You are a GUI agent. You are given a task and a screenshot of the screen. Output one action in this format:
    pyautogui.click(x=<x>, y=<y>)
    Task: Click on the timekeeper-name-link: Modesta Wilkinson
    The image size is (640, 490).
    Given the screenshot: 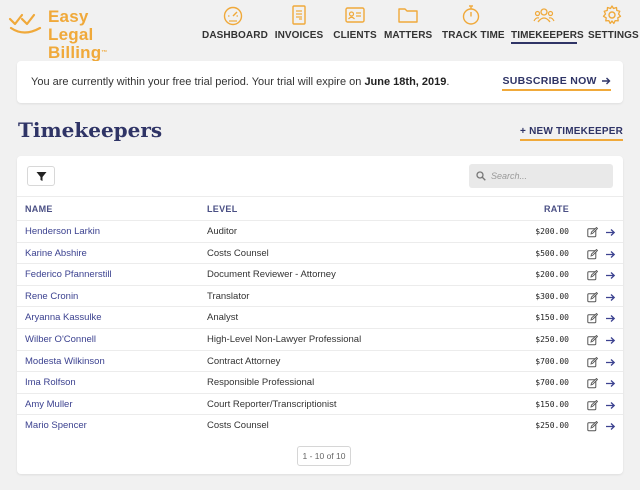 What is the action you would take?
    pyautogui.click(x=65, y=361)
    